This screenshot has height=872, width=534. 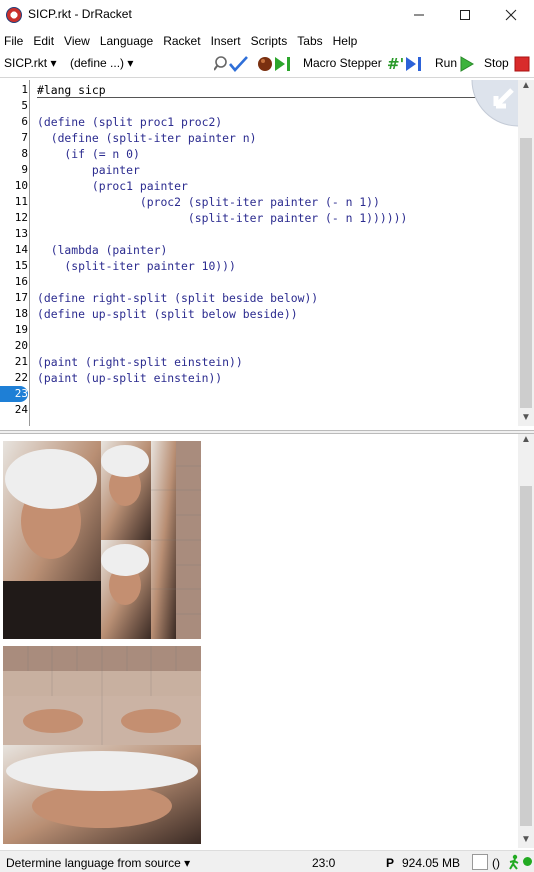 I want to click on maximize-button, so click(x=465, y=15).